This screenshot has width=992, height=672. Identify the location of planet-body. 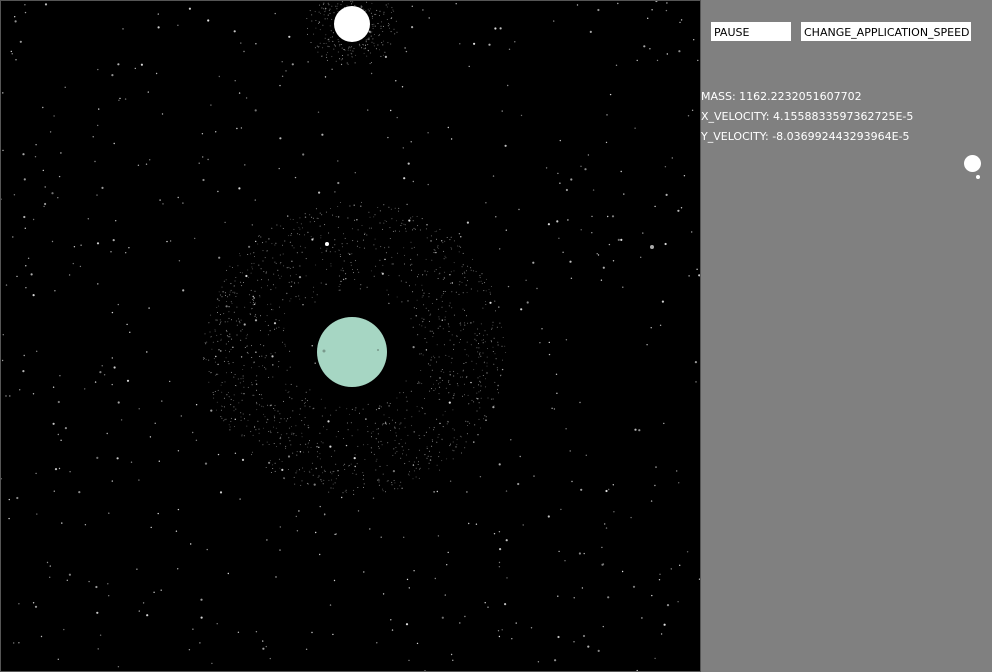
(352, 352).